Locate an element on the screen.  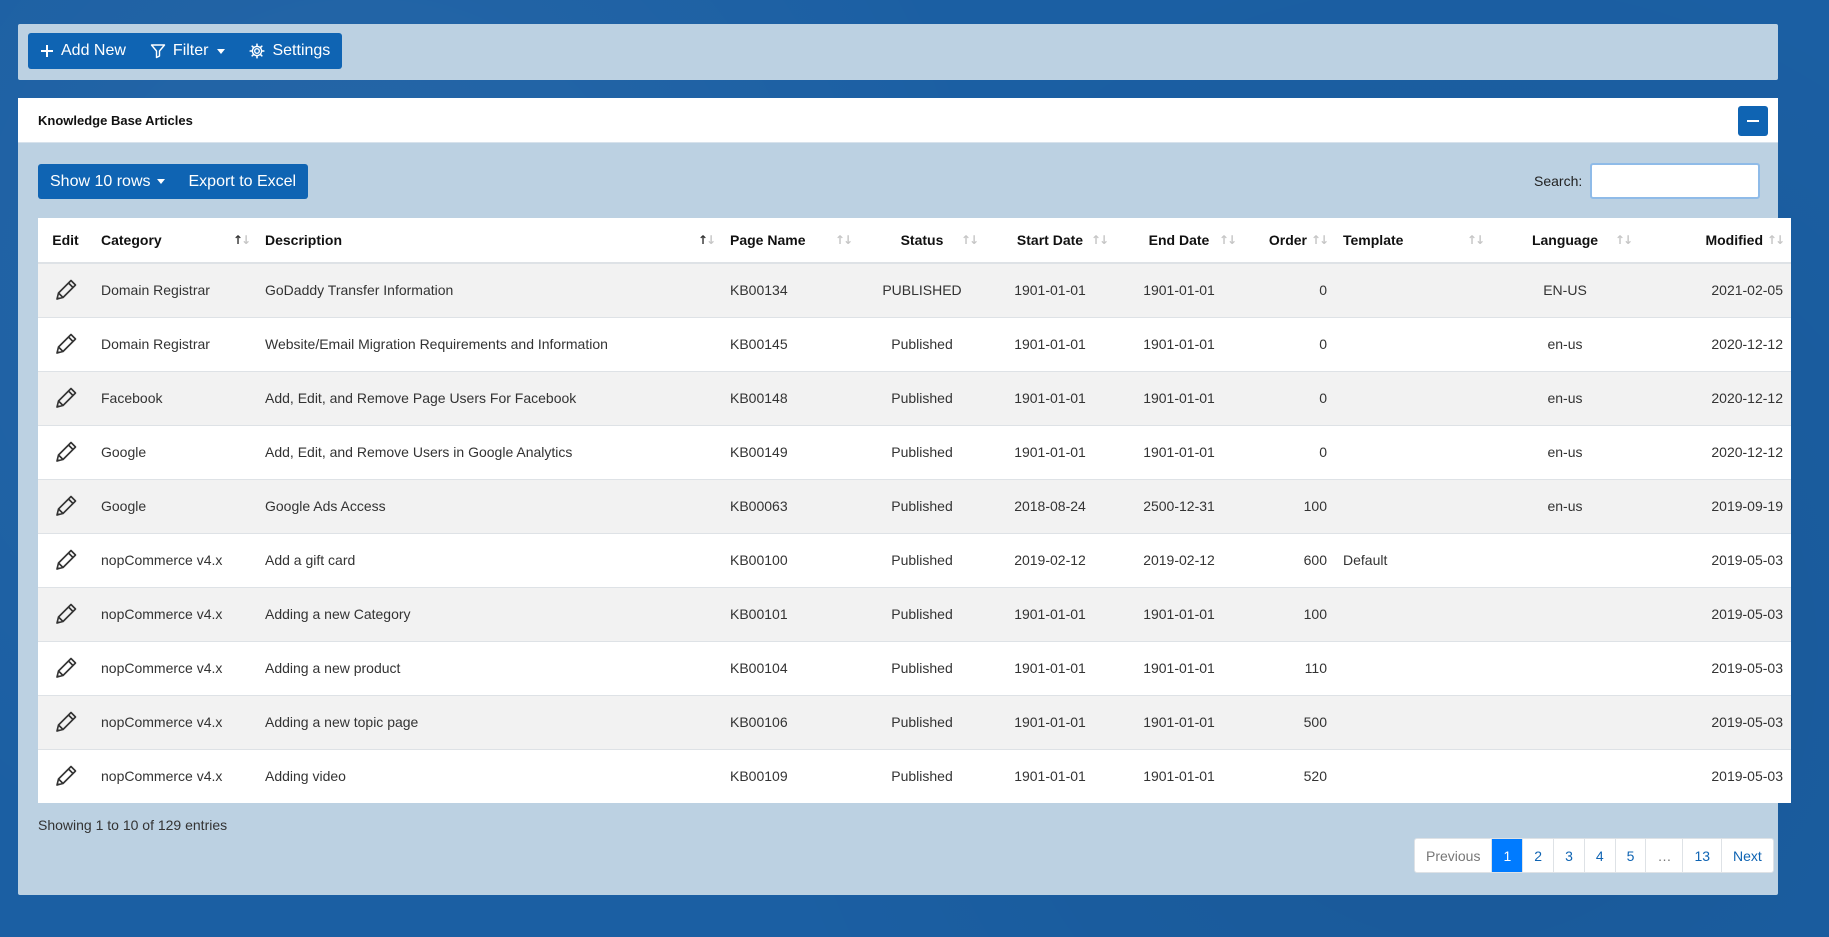
collapse-button is located at coordinates (1753, 121).